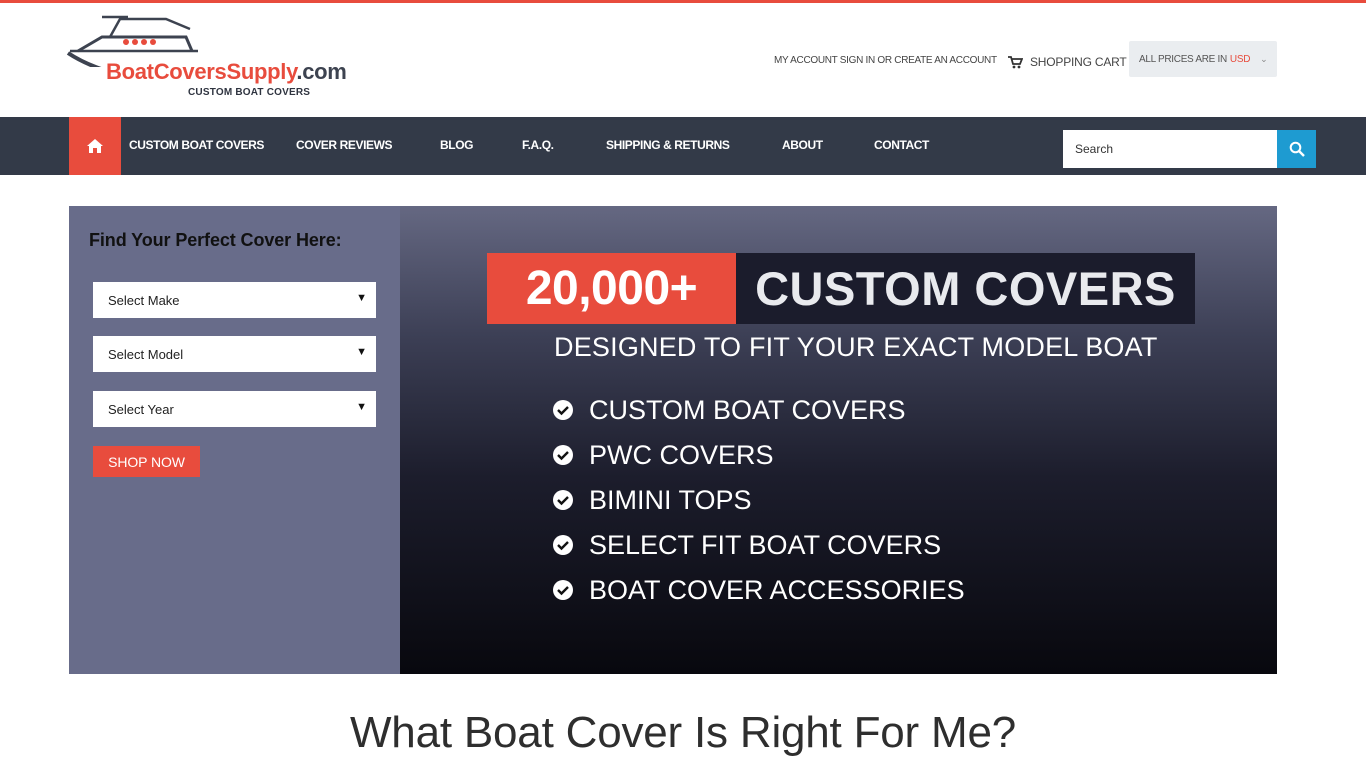  Describe the element at coordinates (1015, 61) in the screenshot. I see `cart-icon` at that location.